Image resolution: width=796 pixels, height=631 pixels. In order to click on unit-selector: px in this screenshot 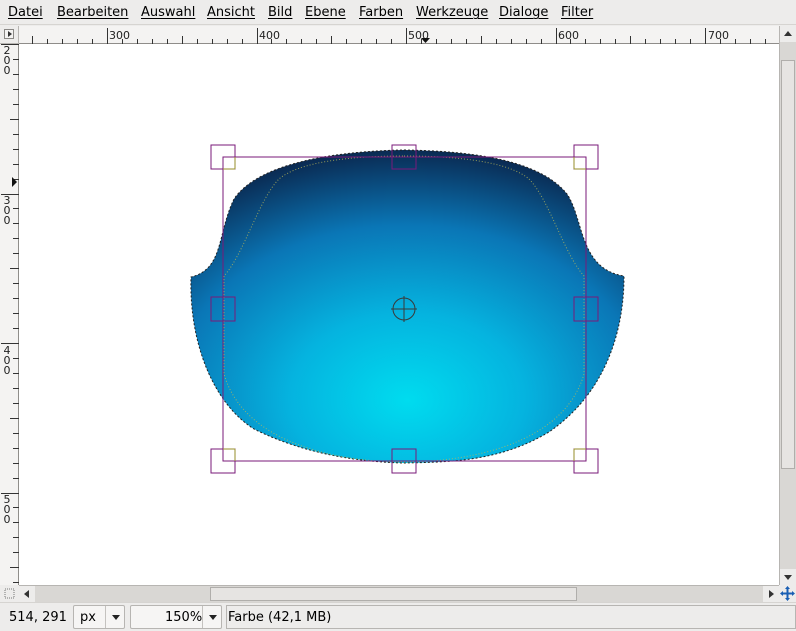, I will do `click(99, 617)`.